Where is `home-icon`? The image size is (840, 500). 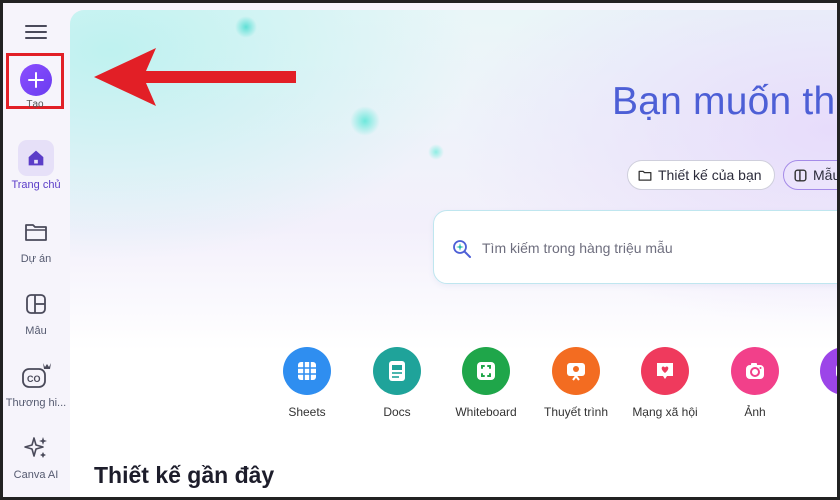 home-icon is located at coordinates (36, 158).